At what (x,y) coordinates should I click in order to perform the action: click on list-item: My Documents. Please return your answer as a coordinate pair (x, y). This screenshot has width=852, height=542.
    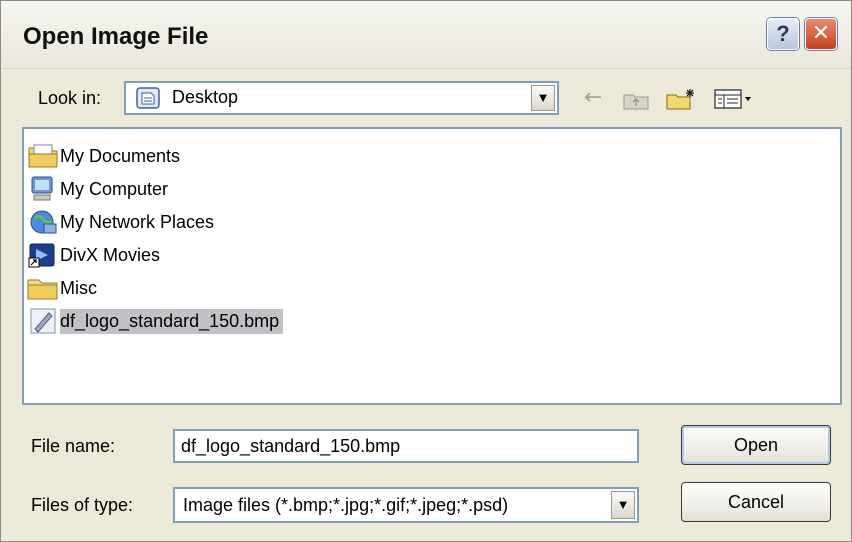
    Looking at the image, I should click on (105, 156).